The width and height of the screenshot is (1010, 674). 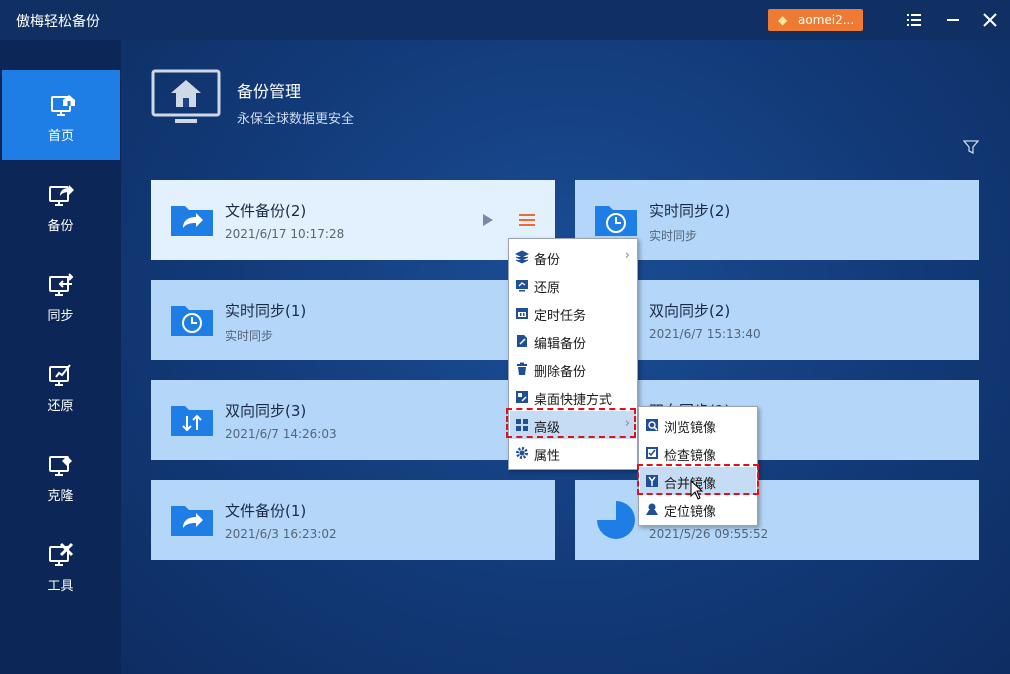 What do you see at coordinates (522, 341) in the screenshot?
I see `edit-icon` at bounding box center [522, 341].